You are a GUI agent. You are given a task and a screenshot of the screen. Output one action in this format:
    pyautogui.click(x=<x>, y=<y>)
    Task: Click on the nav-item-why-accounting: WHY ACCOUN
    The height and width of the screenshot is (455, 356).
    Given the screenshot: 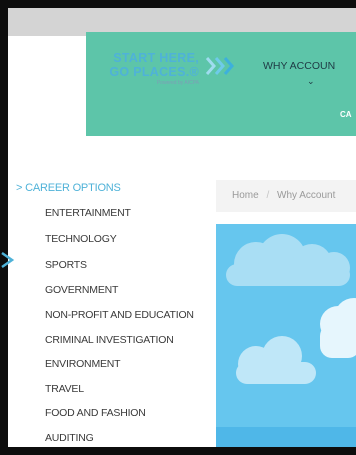 What is the action you would take?
    pyautogui.click(x=299, y=66)
    